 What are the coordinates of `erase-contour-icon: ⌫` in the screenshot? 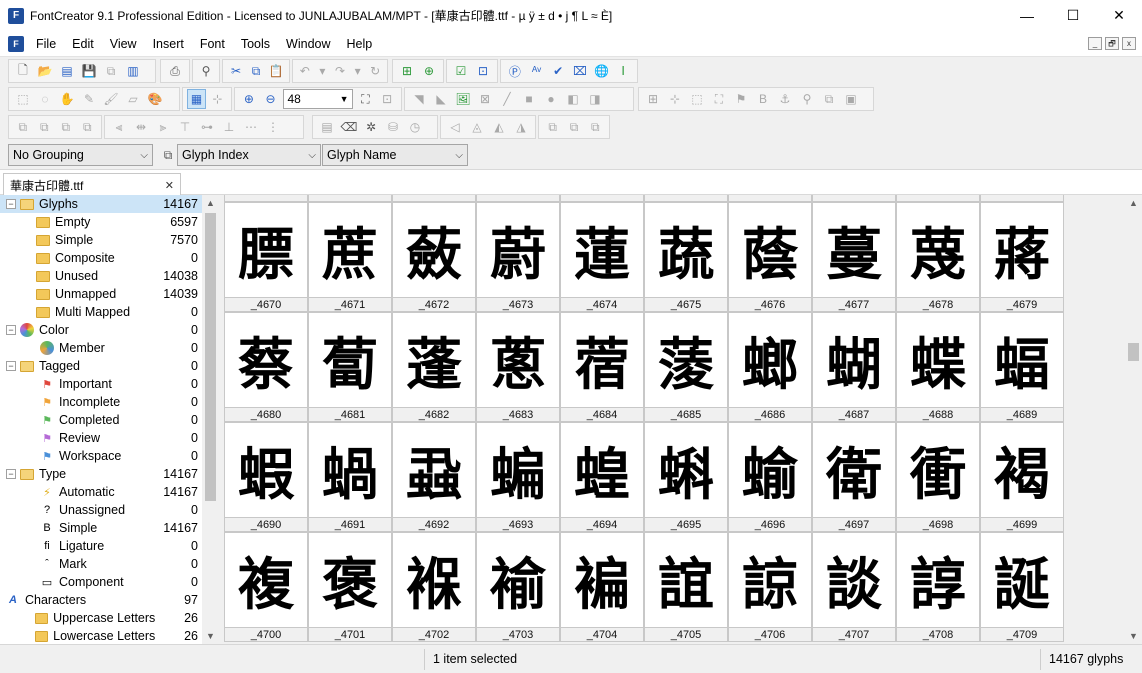 It's located at (349, 127).